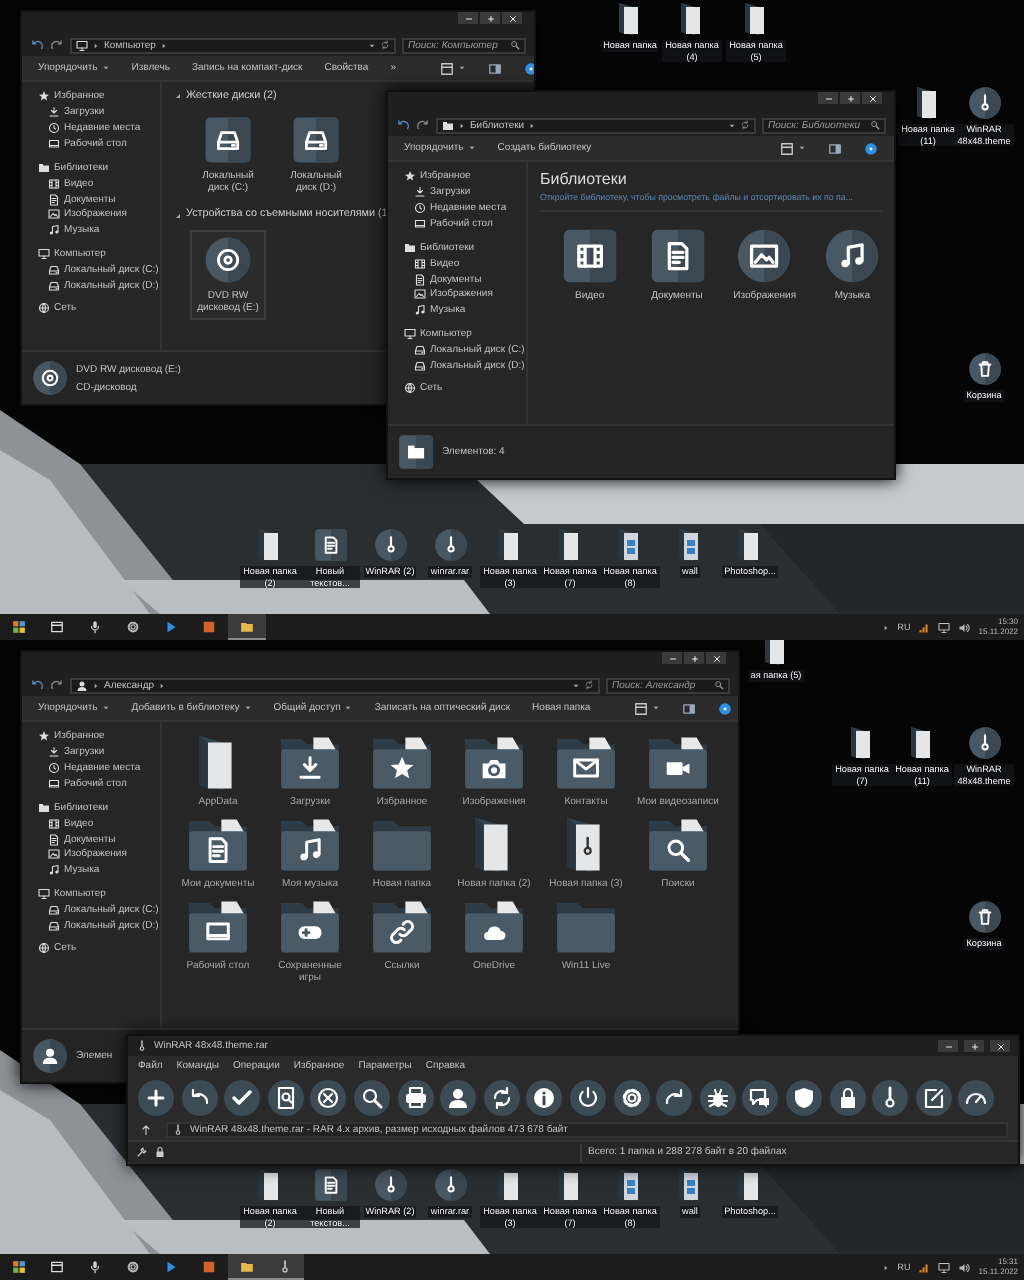 The image size is (1024, 1280). I want to click on settings-button, so click(631, 1097).